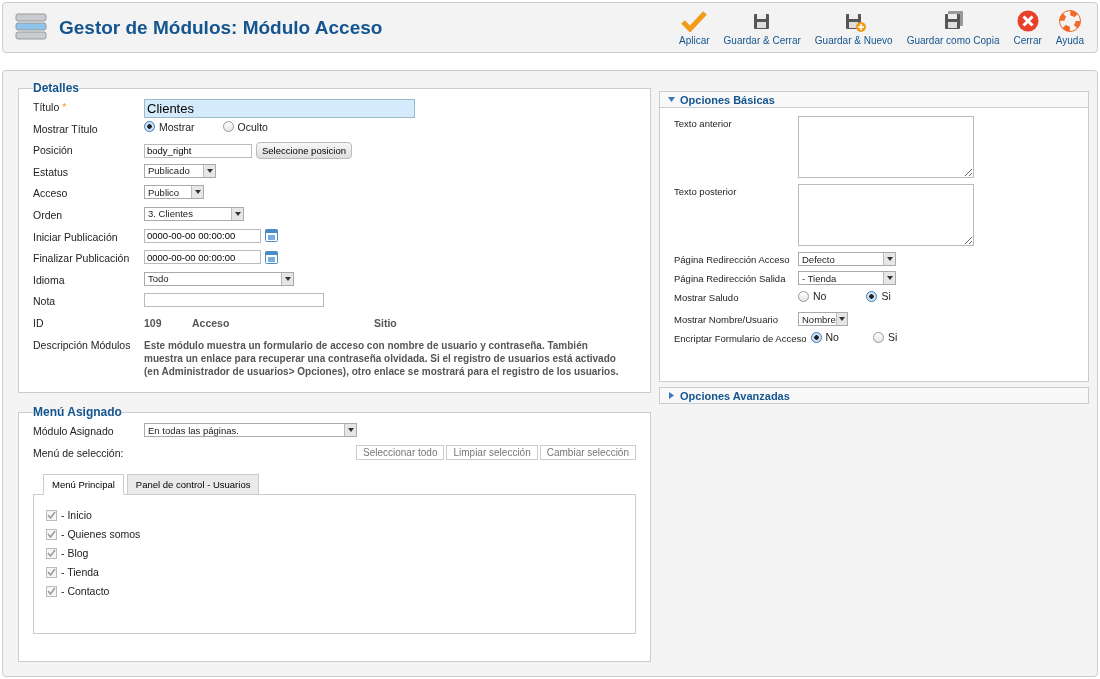 The width and height of the screenshot is (1100, 679). What do you see at coordinates (83, 485) in the screenshot?
I see `menu-tab: Menú Principal` at bounding box center [83, 485].